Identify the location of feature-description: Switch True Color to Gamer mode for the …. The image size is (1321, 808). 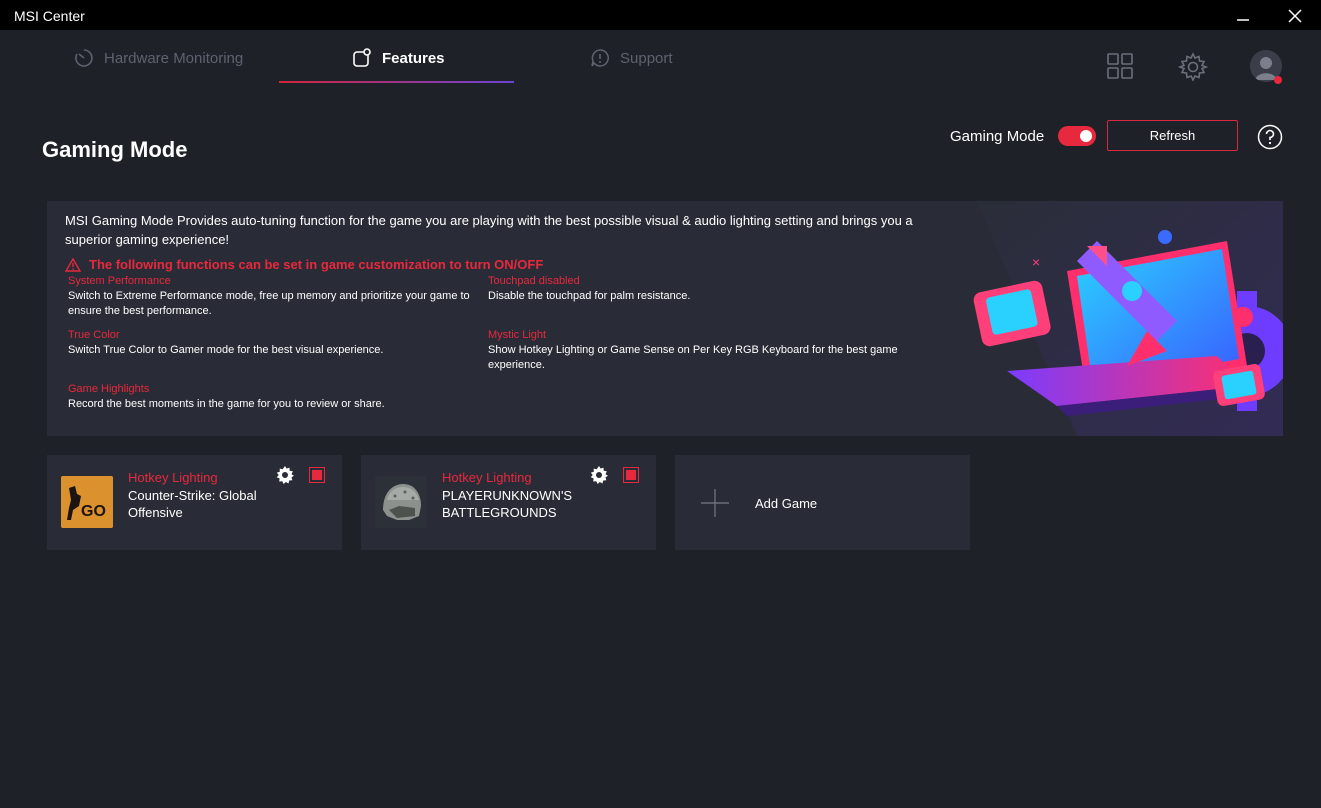
(226, 350).